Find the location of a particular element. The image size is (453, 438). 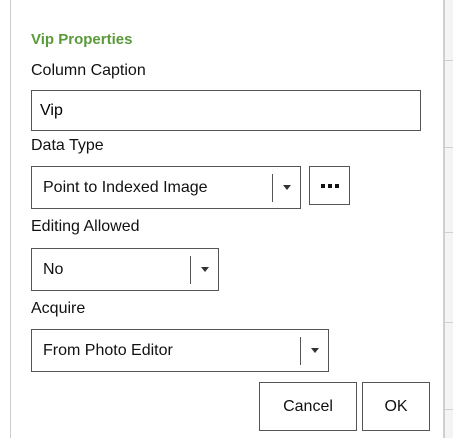

acquire-label: Acquire is located at coordinates (58, 308).